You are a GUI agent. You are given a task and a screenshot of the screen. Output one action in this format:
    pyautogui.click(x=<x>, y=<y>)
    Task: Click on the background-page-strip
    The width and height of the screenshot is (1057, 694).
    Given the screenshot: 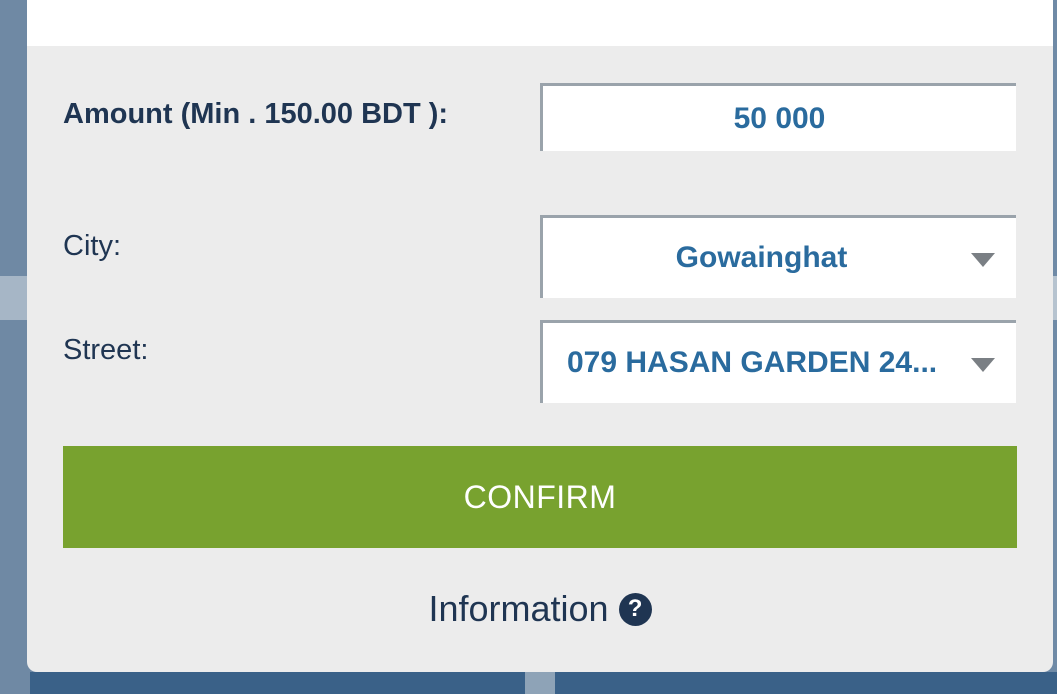 What is the action you would take?
    pyautogui.click(x=15, y=298)
    